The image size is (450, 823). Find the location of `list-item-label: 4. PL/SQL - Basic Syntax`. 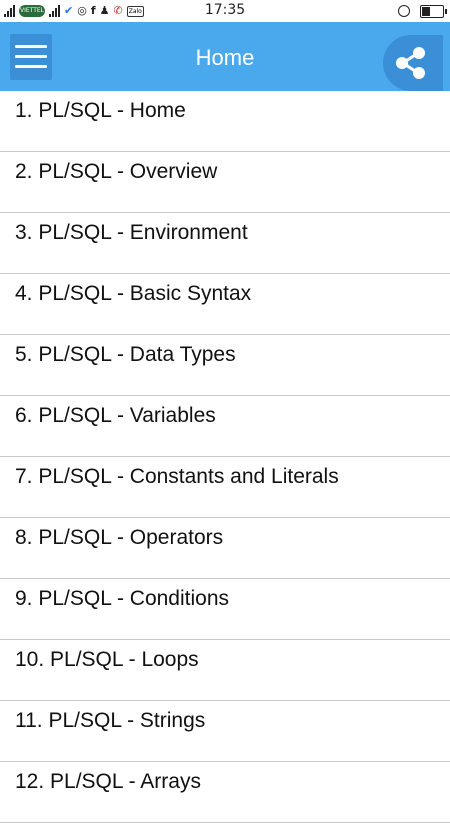

list-item-label: 4. PL/SQL - Basic Syntax is located at coordinates (133, 293).